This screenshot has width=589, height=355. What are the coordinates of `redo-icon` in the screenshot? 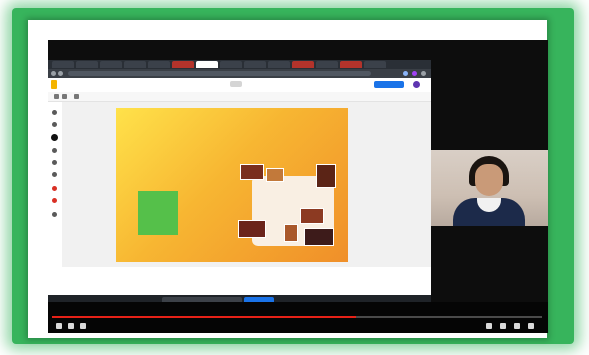 It's located at (64, 96).